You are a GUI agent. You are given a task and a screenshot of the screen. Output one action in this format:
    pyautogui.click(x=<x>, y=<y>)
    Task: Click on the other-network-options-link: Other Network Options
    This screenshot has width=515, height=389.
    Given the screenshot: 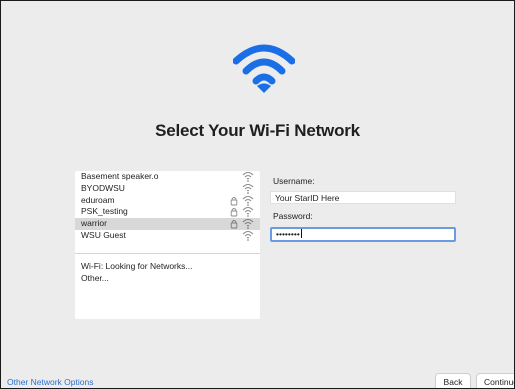 What is the action you would take?
    pyautogui.click(x=50, y=382)
    